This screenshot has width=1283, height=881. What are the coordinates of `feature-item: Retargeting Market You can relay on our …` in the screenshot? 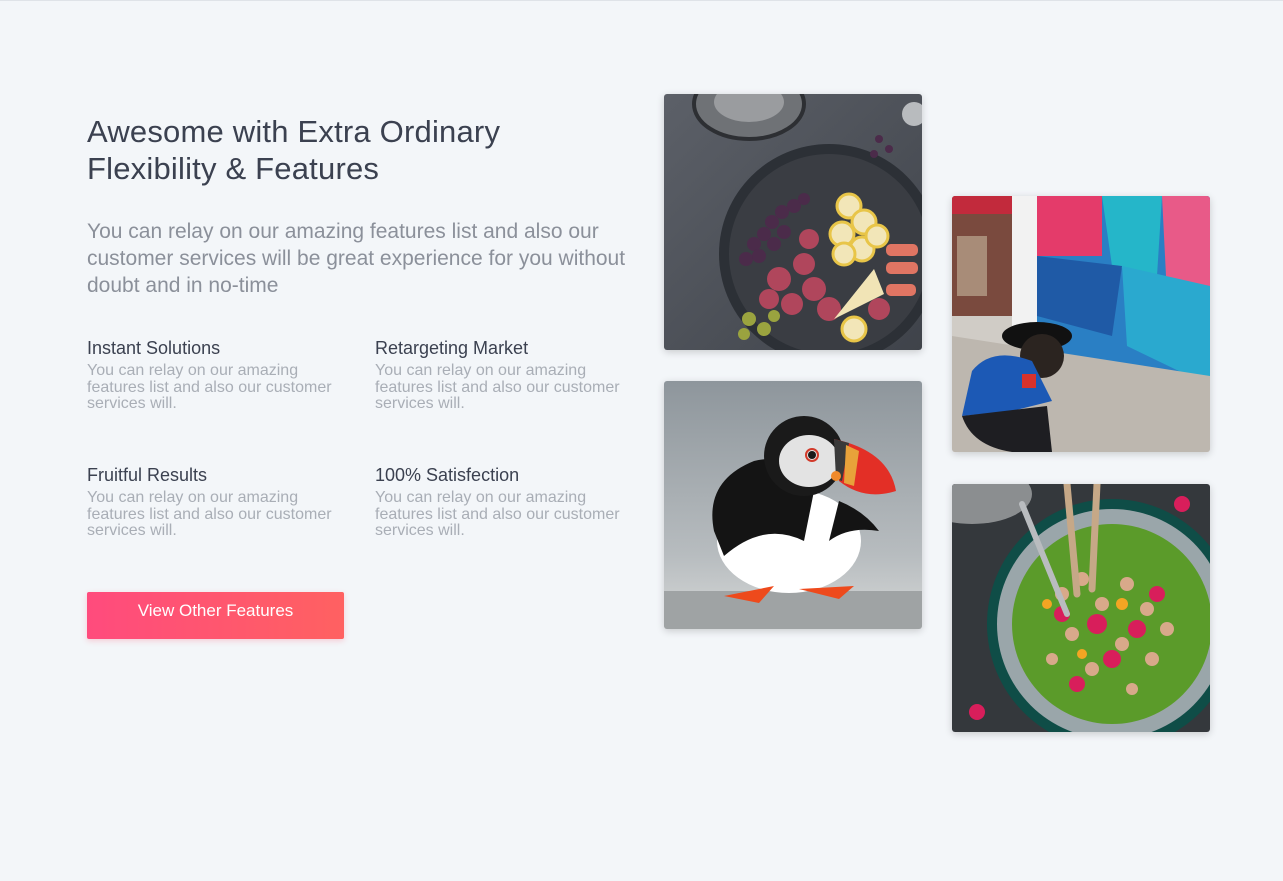 It's located at (500, 375).